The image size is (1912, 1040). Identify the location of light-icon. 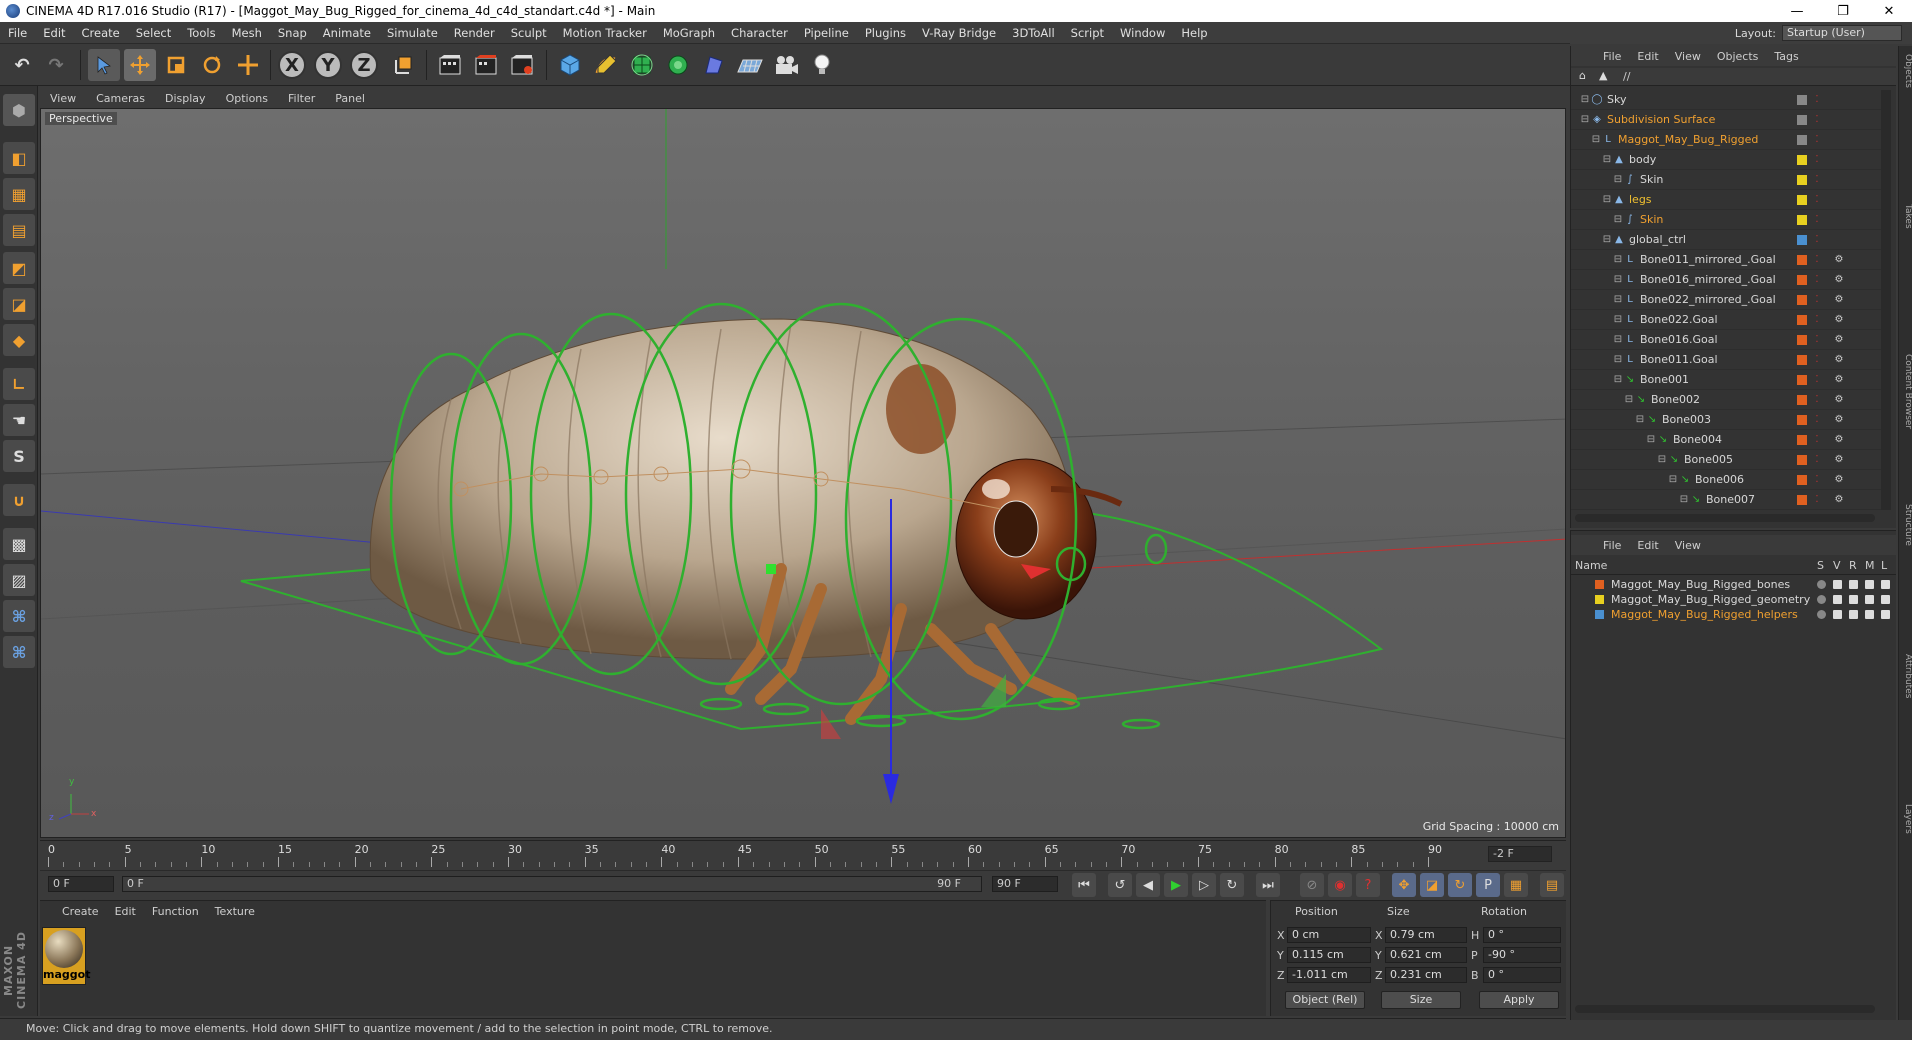
(822, 65).